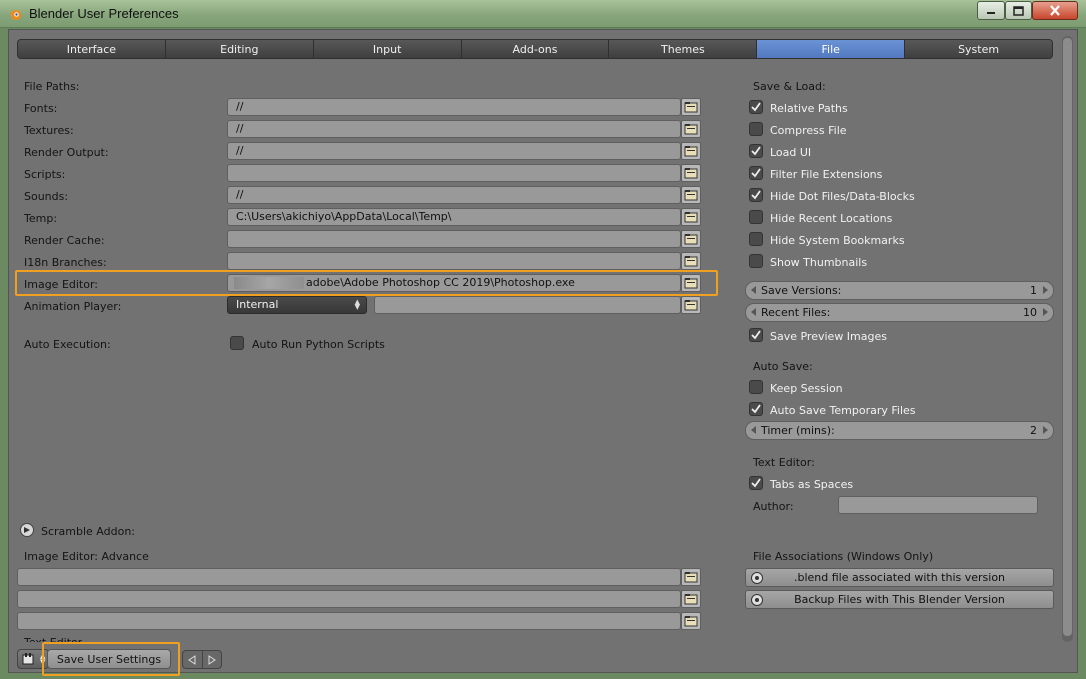  What do you see at coordinates (784, 462) in the screenshot?
I see `text-editor-heading: Text Editor:` at bounding box center [784, 462].